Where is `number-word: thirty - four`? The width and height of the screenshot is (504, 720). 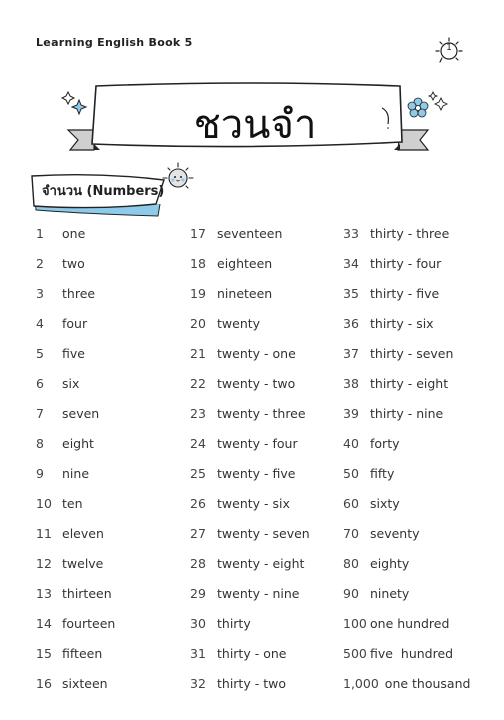
number-word: thirty - four is located at coordinates (406, 263).